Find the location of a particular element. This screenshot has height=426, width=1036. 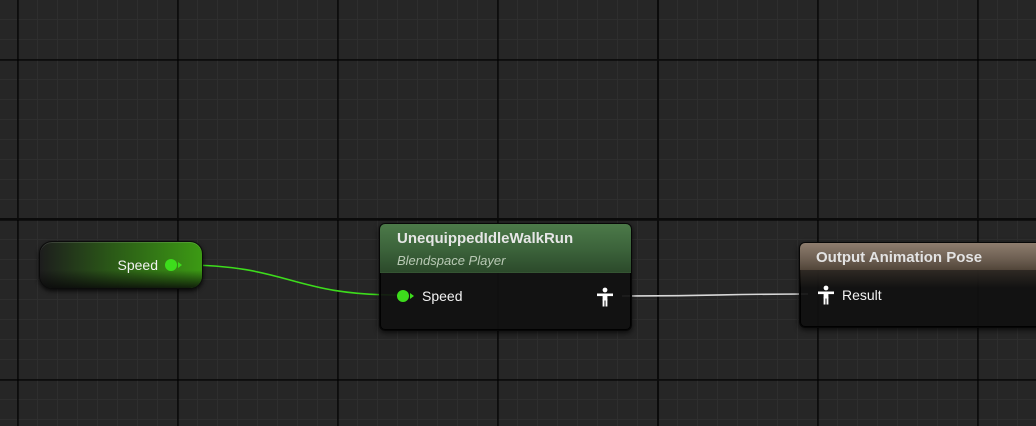

variable-pin-label: Speed is located at coordinates (137, 265).